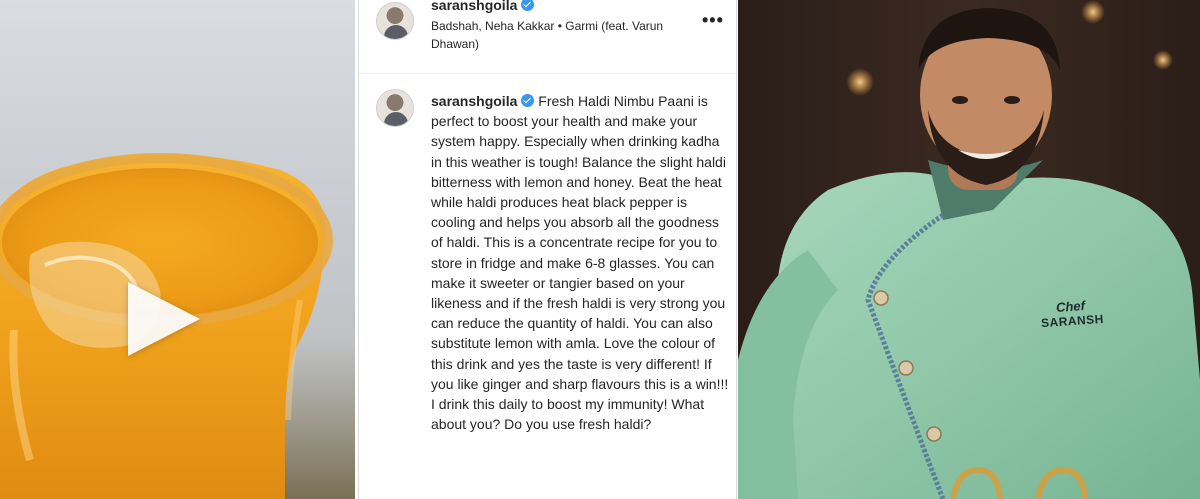 The height and width of the screenshot is (499, 1200). What do you see at coordinates (713, 20) in the screenshot?
I see `more-options-icon: •••` at bounding box center [713, 20].